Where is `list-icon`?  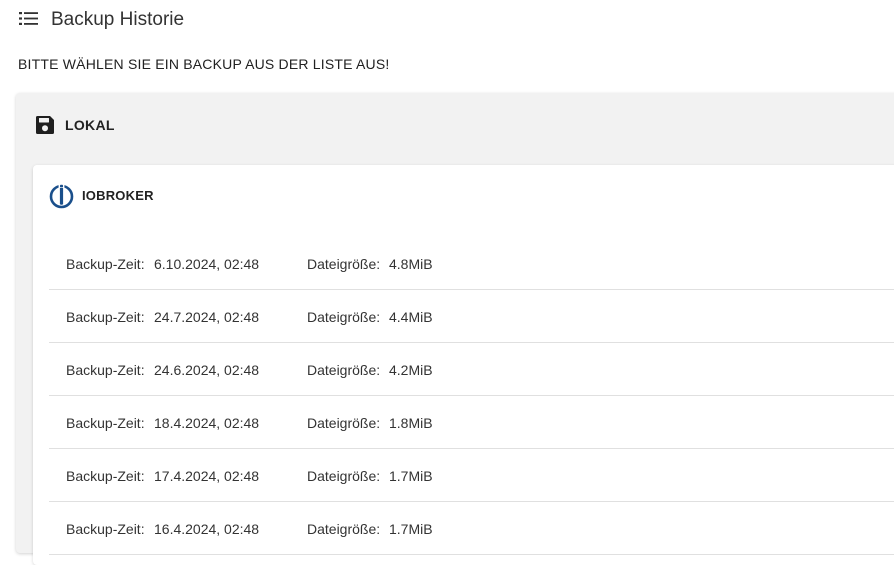 list-icon is located at coordinates (28, 18).